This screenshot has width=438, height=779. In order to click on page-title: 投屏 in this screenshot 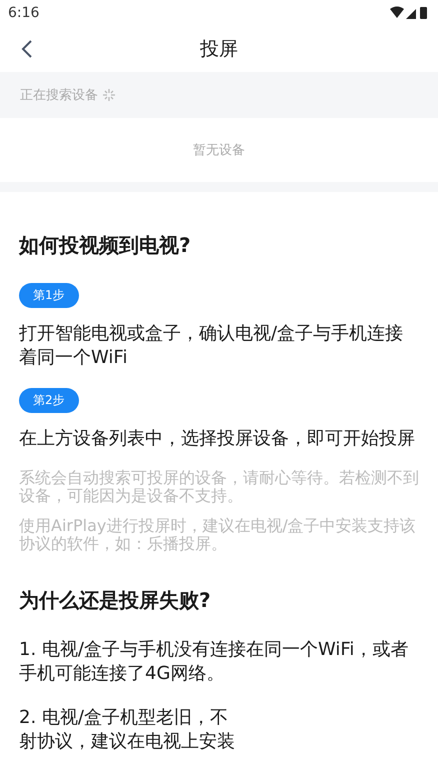, I will do `click(219, 49)`.